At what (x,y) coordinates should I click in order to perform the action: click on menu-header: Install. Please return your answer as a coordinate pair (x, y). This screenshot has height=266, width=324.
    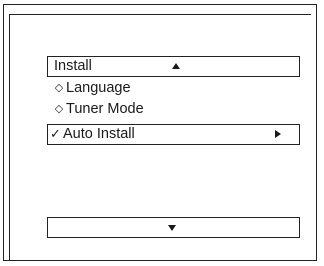
    Looking at the image, I should click on (173, 66).